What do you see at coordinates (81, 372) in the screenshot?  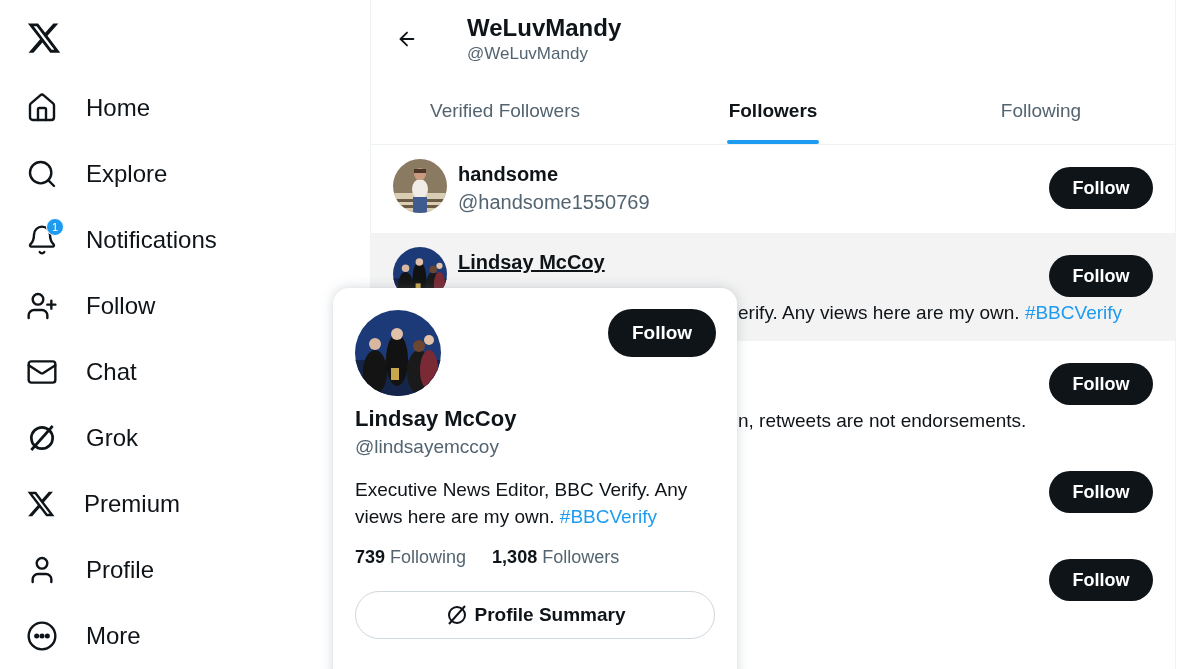 I see `sidebar-item: Chat` at bounding box center [81, 372].